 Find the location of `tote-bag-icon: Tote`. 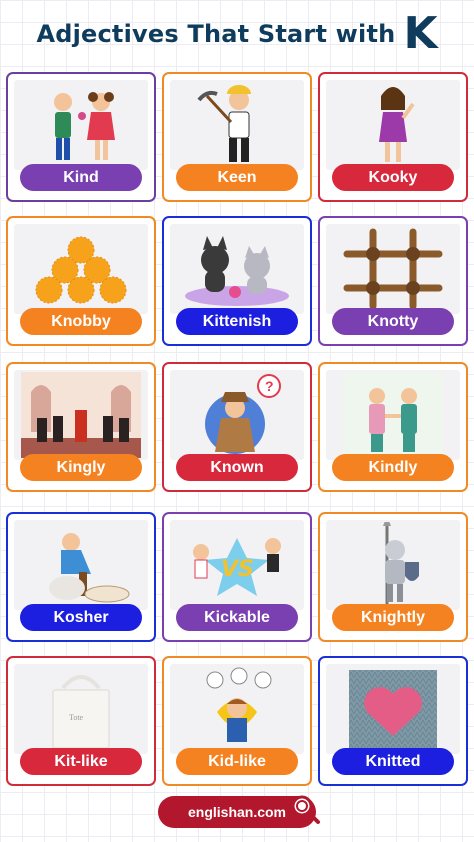

tote-bag-icon: Tote is located at coordinates (81, 709).